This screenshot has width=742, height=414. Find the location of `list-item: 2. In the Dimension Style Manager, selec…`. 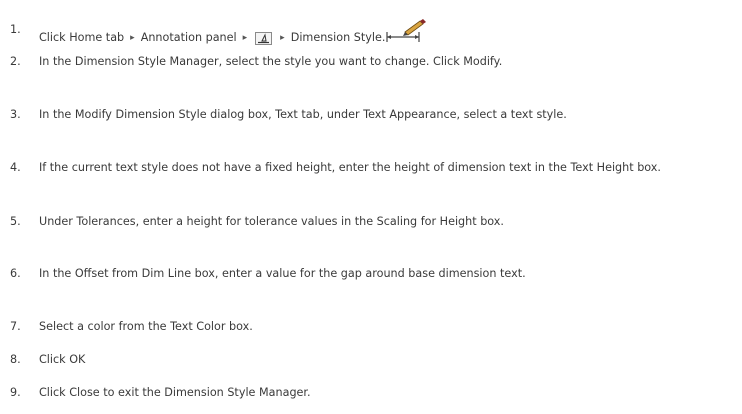

list-item: 2. In the Dimension Style Manager, selec… is located at coordinates (374, 62).